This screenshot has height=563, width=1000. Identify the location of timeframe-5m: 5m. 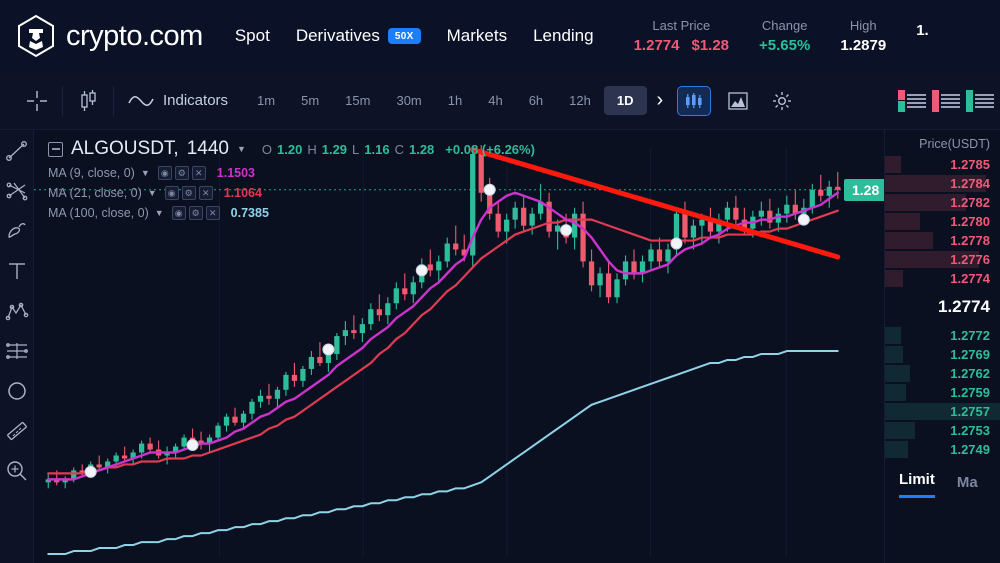
(310, 100).